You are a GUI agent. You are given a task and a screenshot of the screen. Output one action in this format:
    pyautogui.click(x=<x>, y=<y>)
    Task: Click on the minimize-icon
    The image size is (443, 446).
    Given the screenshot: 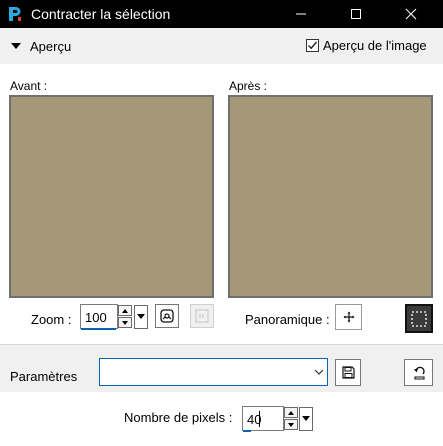 What is the action you would take?
    pyautogui.click(x=301, y=14)
    